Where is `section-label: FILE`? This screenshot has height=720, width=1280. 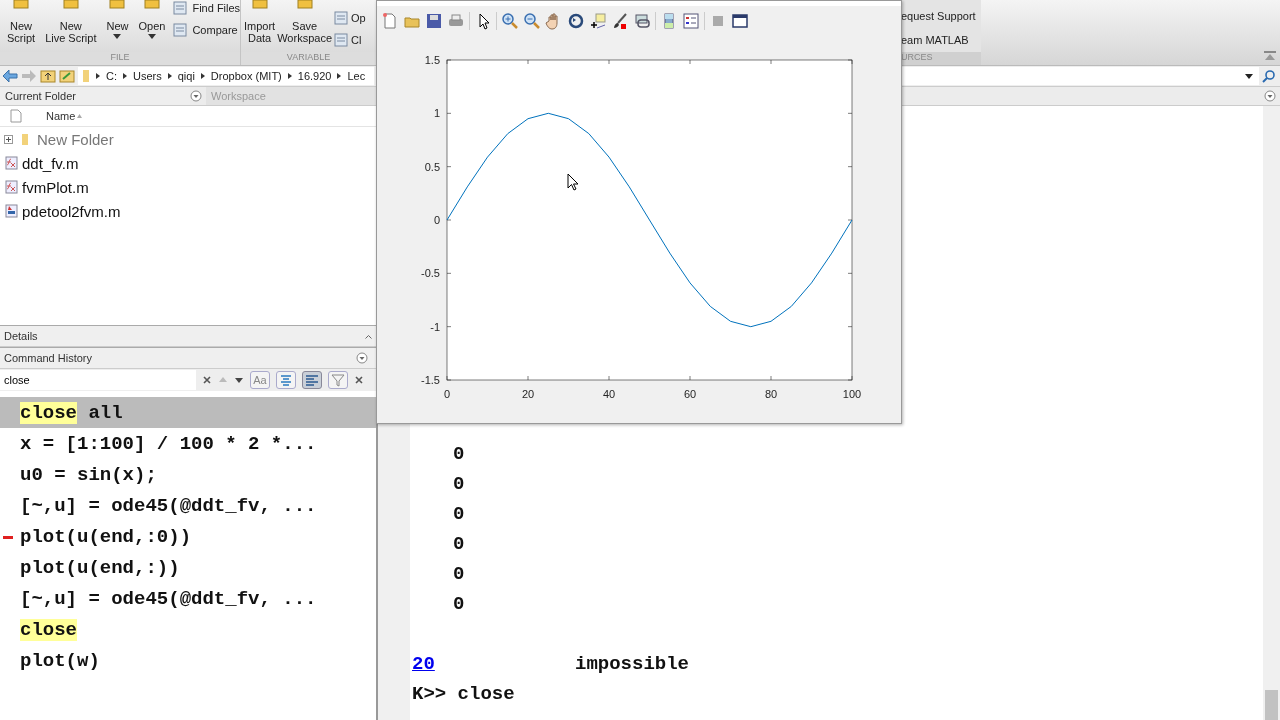 section-label: FILE is located at coordinates (120, 58).